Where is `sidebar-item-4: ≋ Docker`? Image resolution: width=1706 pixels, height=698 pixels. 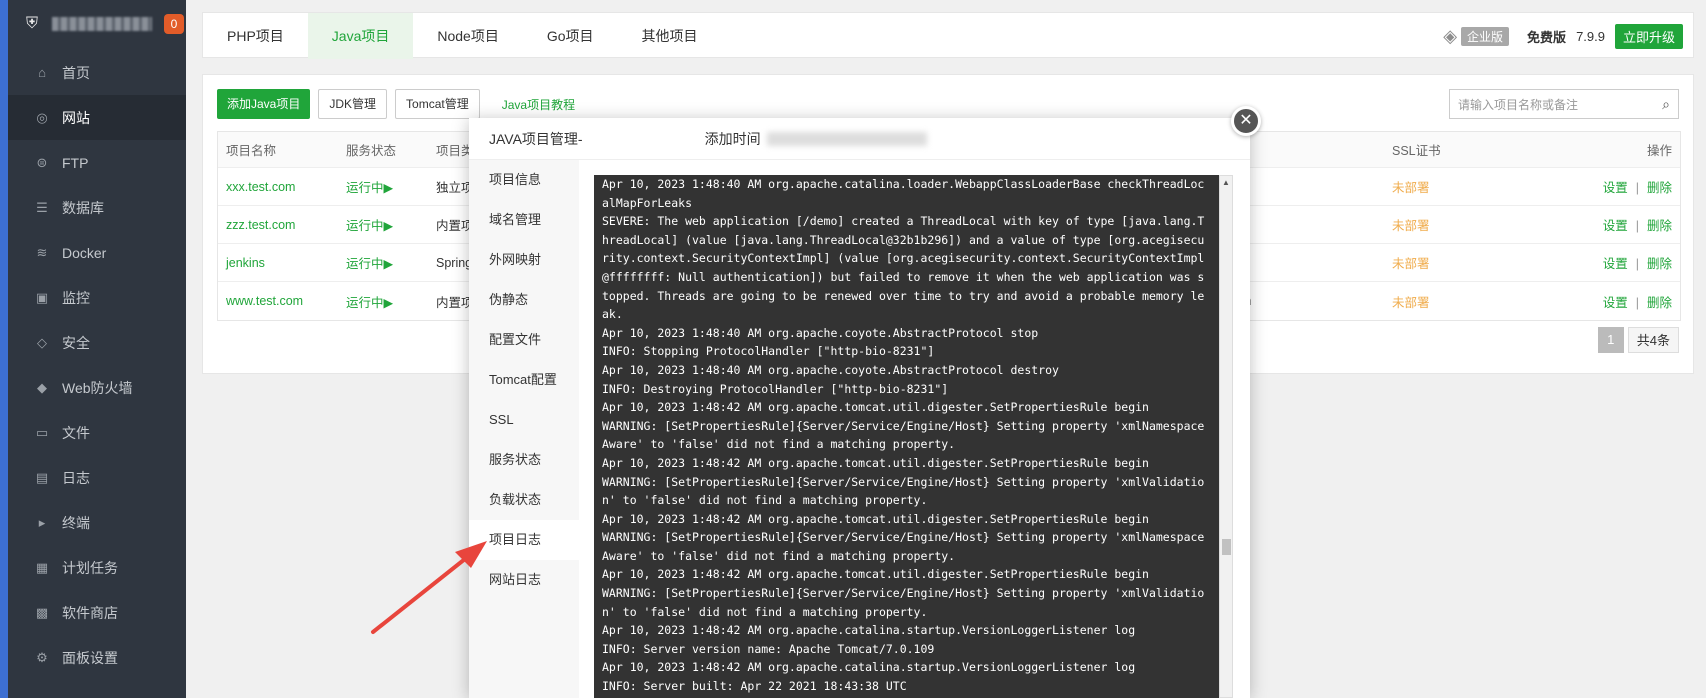 sidebar-item-4: ≋ Docker is located at coordinates (97, 252).